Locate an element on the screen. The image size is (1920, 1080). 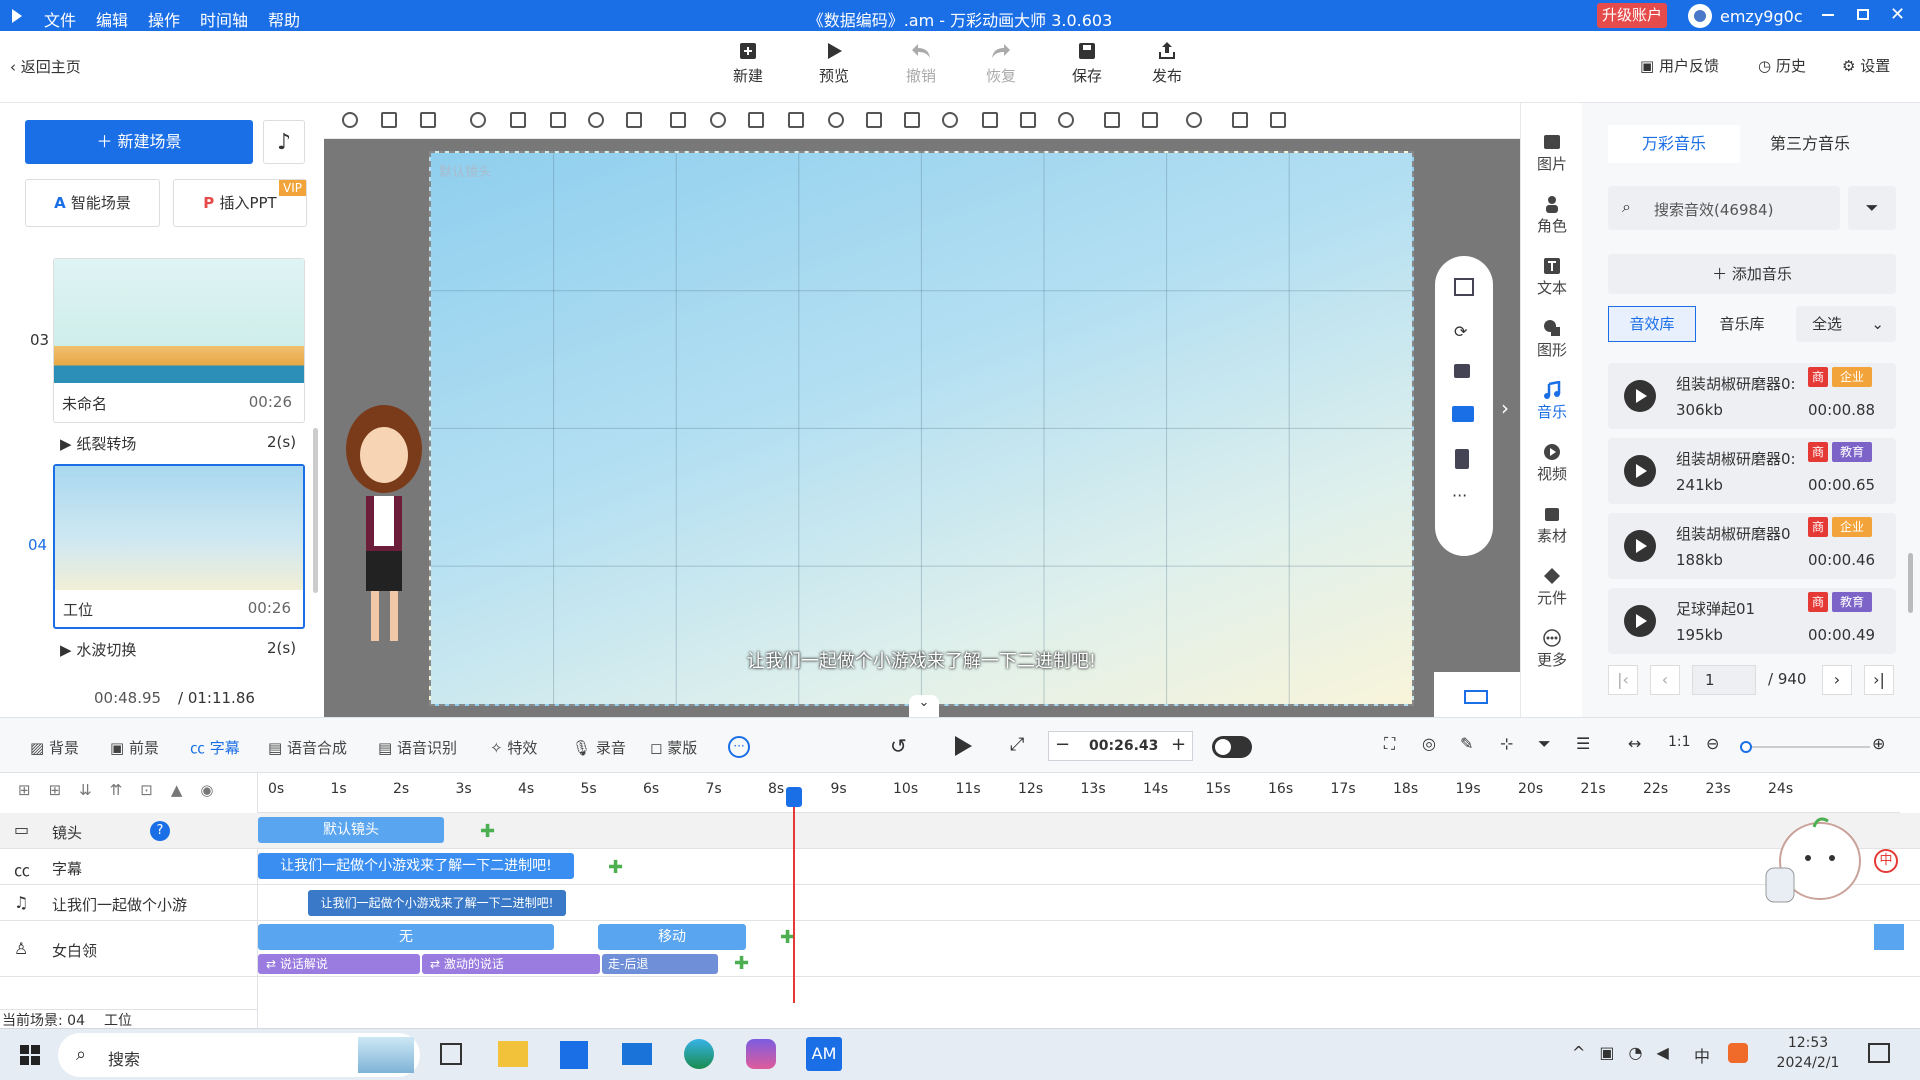
clip-camera: 默认镜头 is located at coordinates (351, 830).